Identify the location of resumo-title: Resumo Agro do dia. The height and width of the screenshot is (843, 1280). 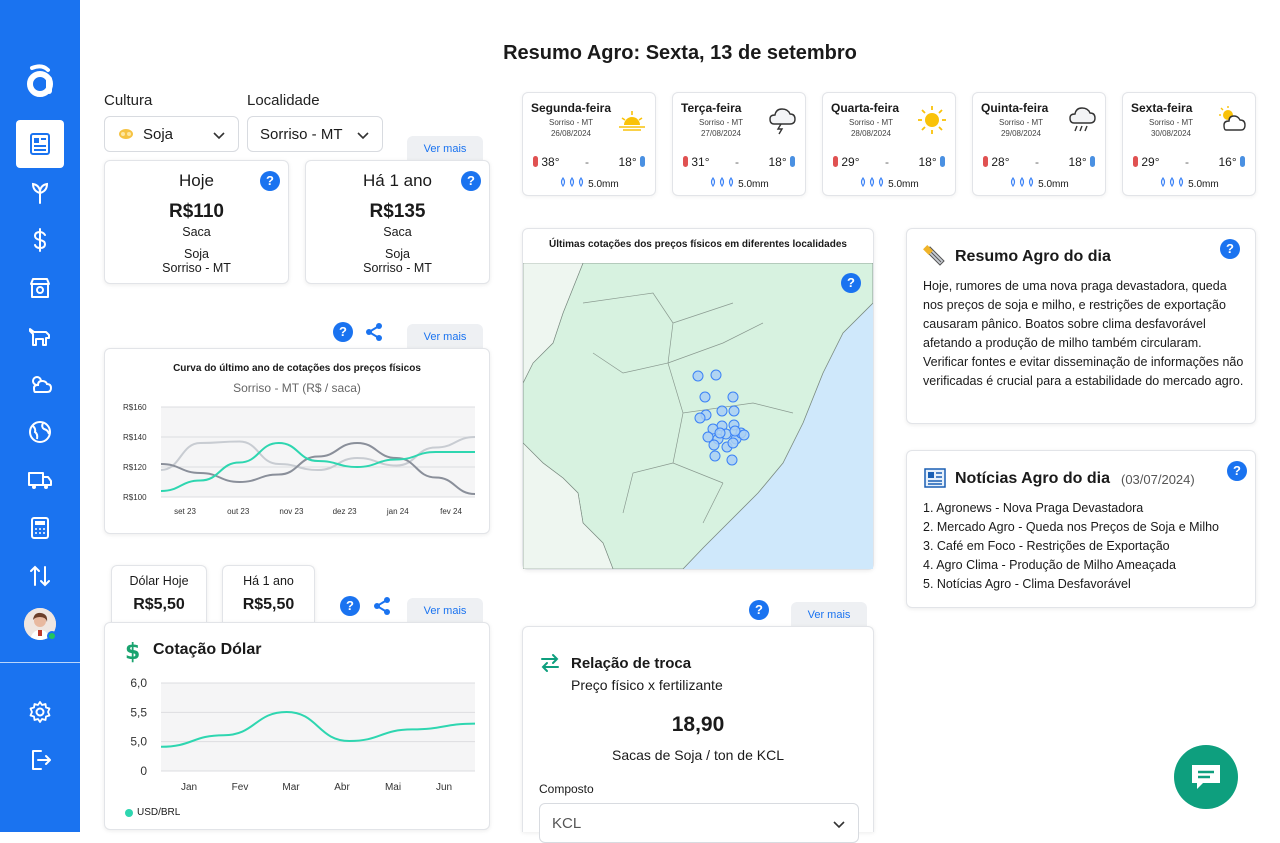
(1033, 256).